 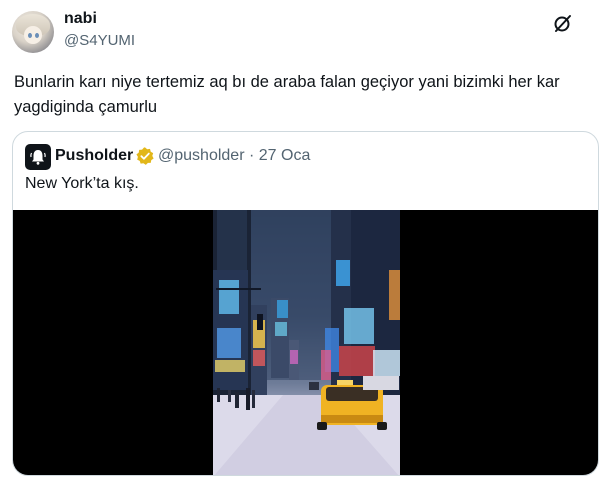 I want to click on quoted-meta: @pusholder · 27 Oca, so click(x=234, y=156).